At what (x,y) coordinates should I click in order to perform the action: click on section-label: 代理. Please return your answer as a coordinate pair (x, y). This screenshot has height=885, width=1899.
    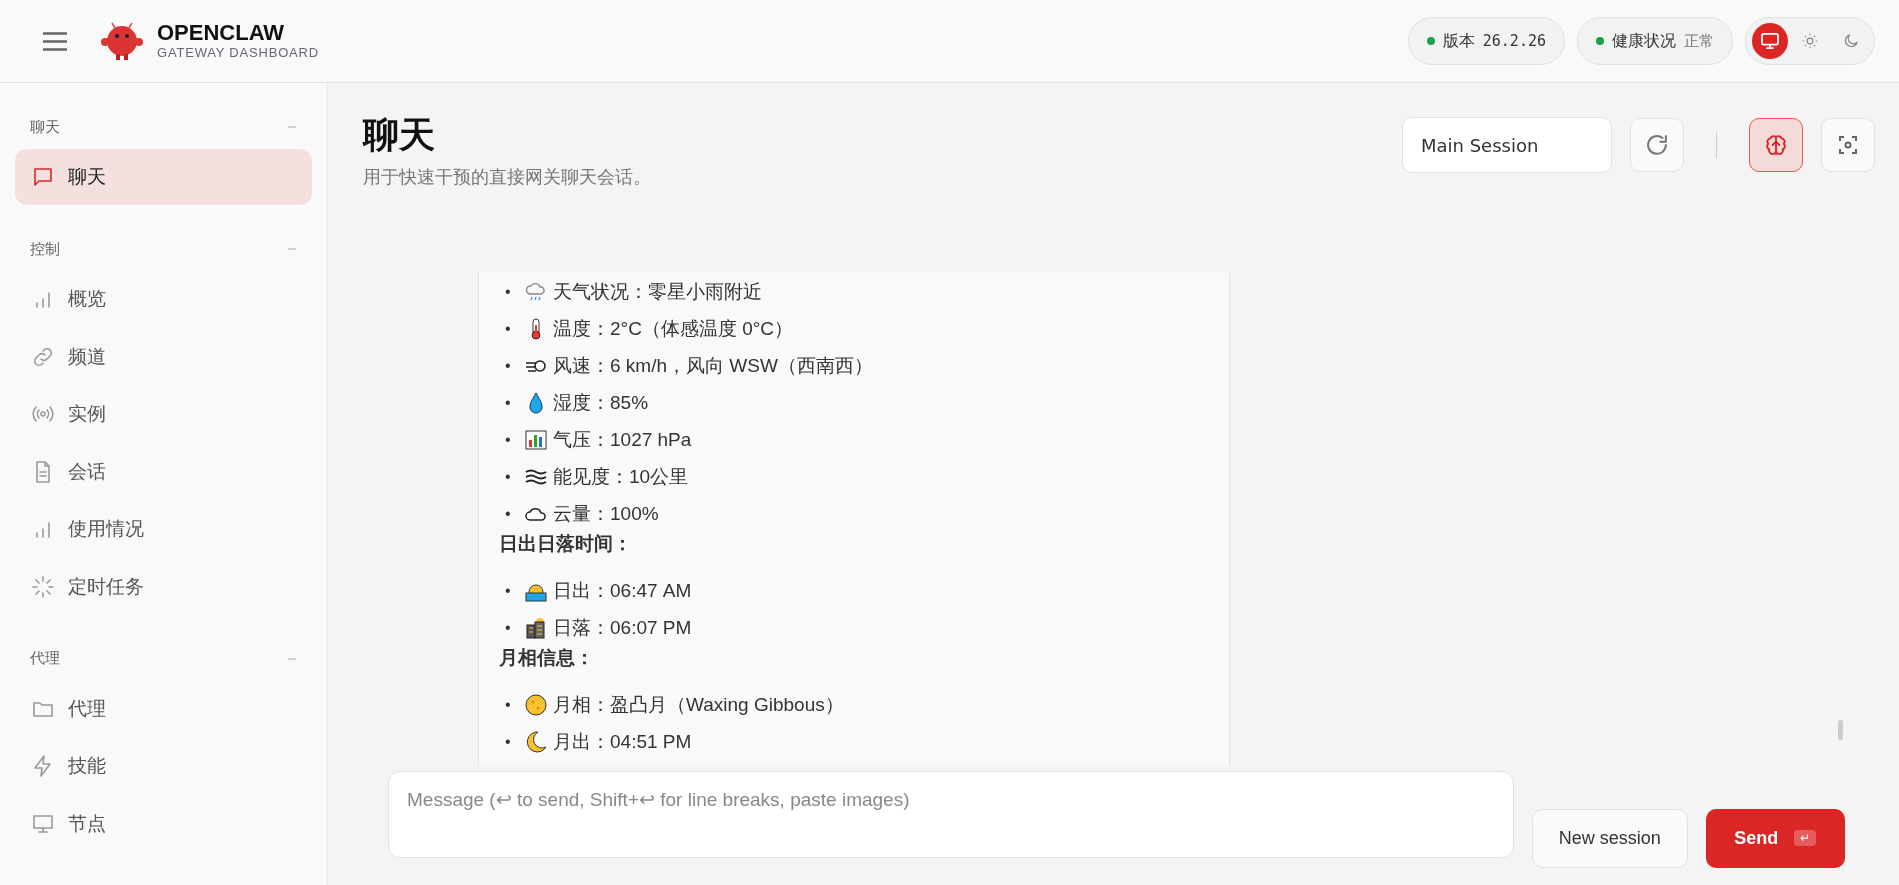
    Looking at the image, I should click on (45, 658).